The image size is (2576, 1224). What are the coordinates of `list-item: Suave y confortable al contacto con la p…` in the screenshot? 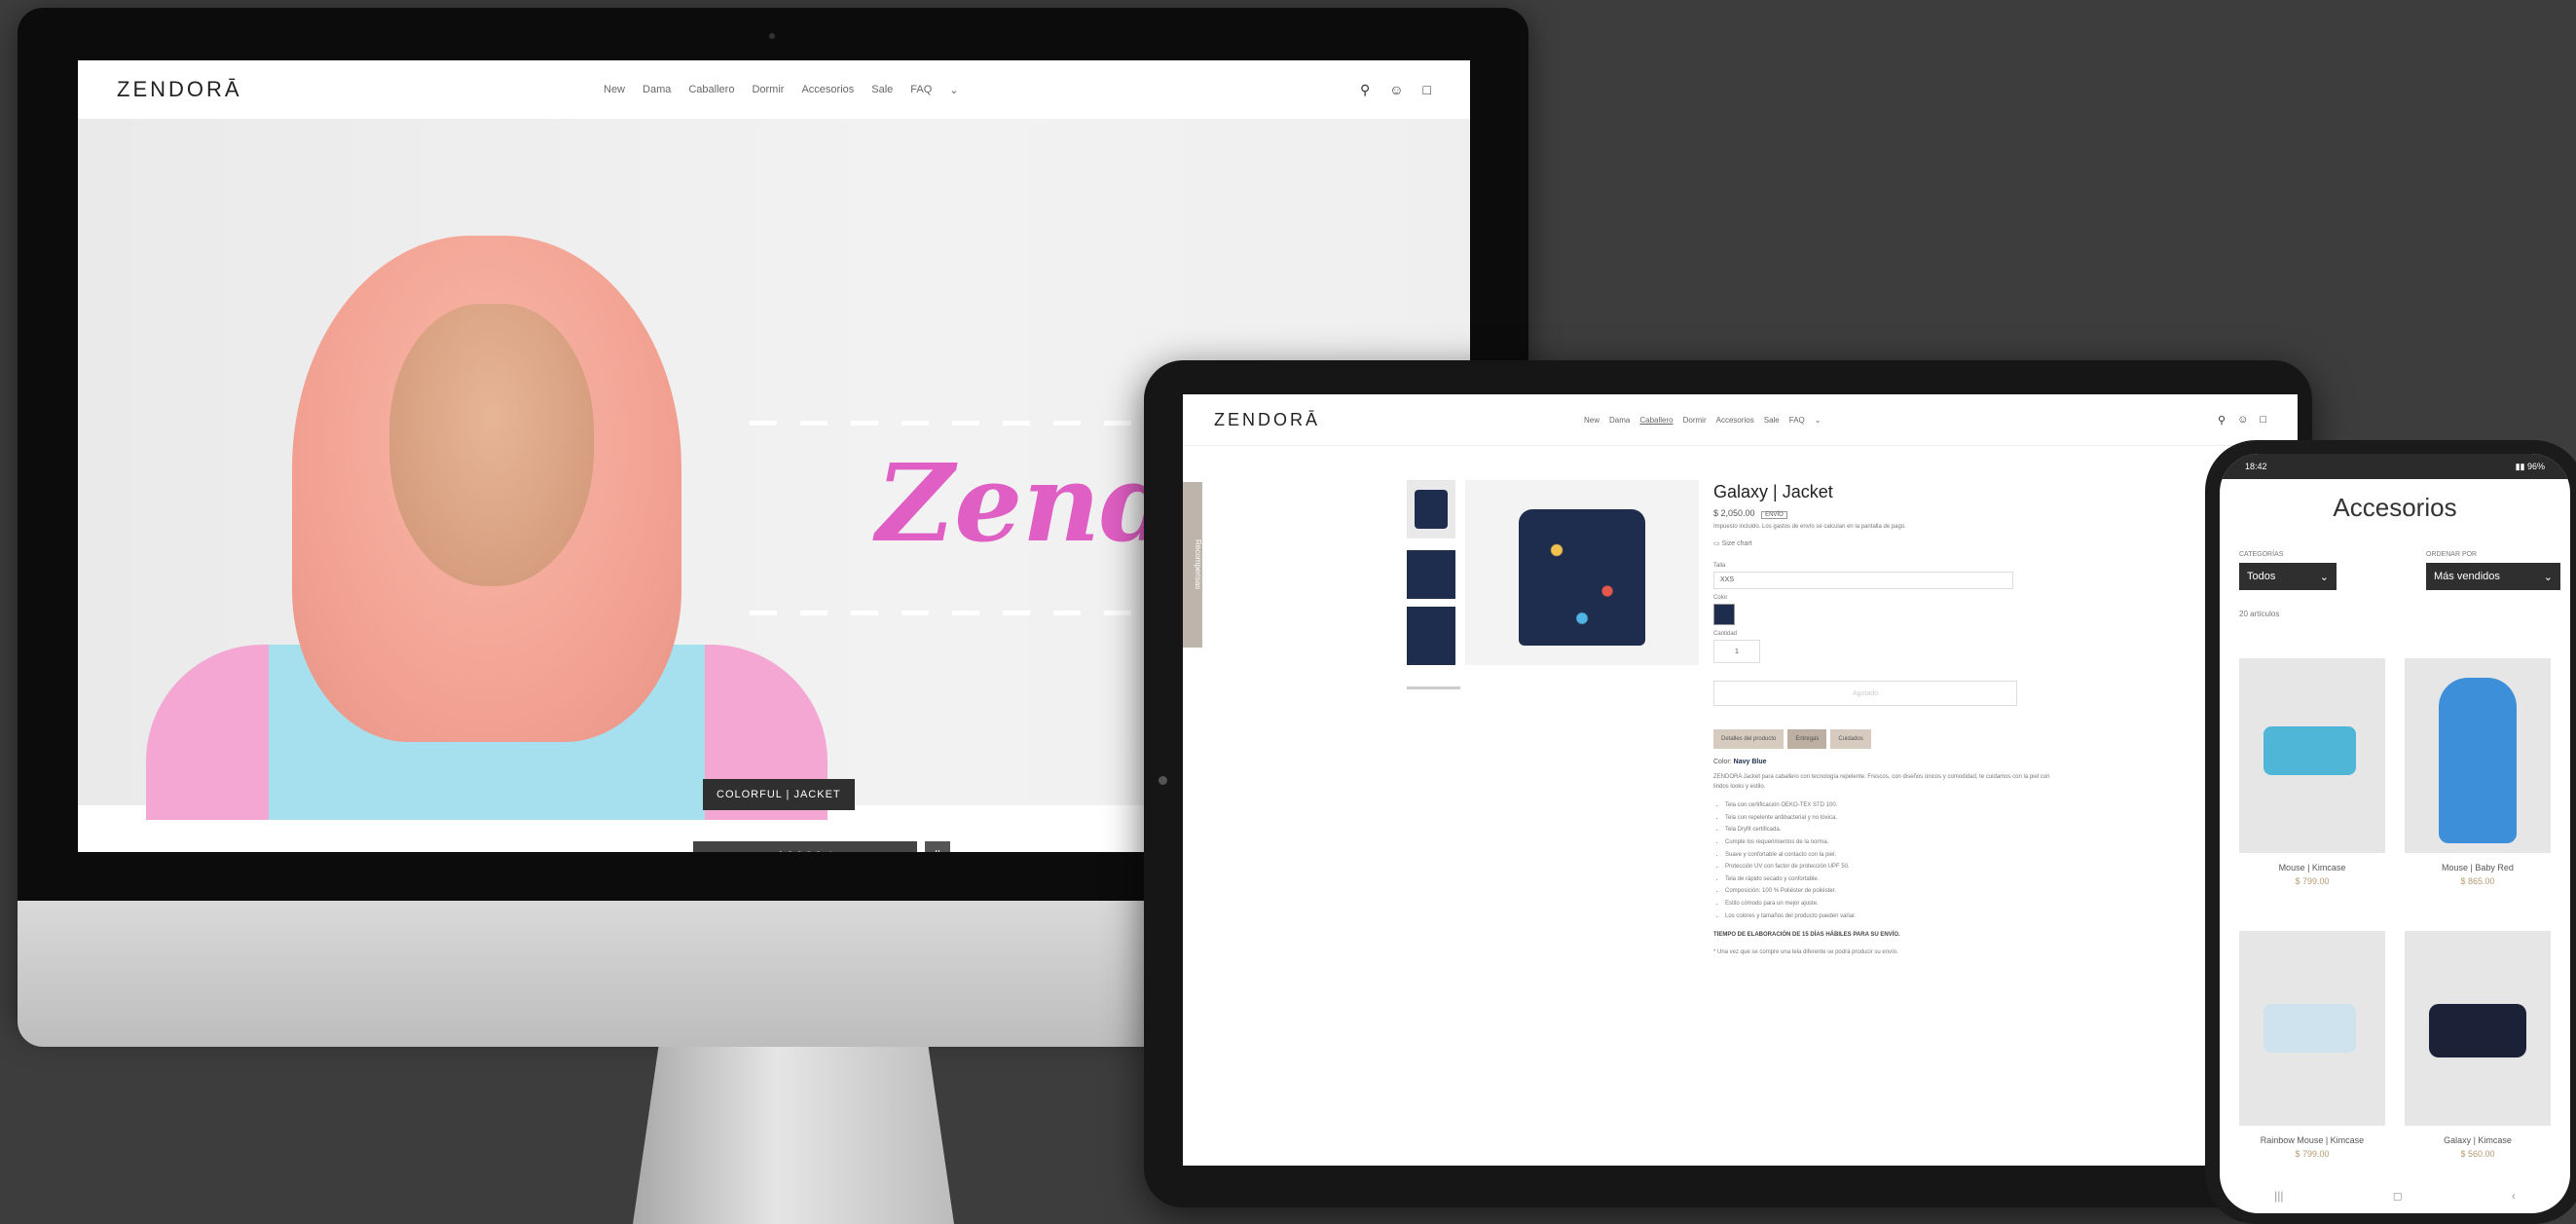 It's located at (1894, 855).